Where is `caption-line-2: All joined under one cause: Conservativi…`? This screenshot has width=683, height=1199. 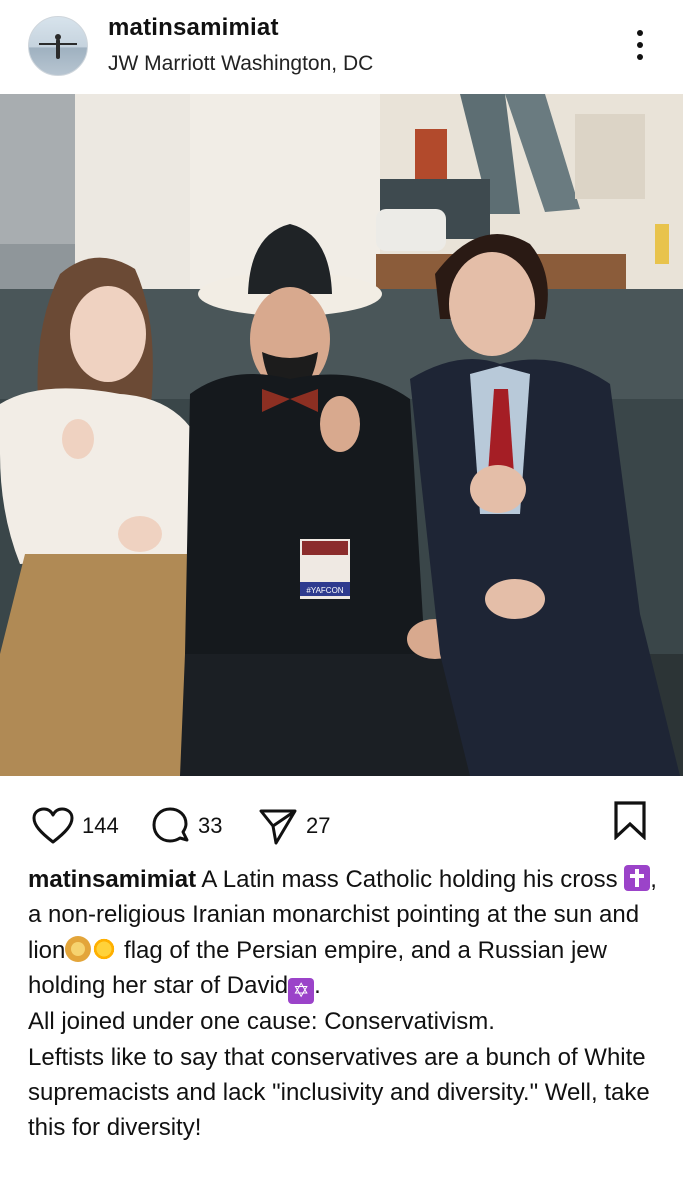 caption-line-2: All joined under one cause: Conservativi… is located at coordinates (261, 1022).